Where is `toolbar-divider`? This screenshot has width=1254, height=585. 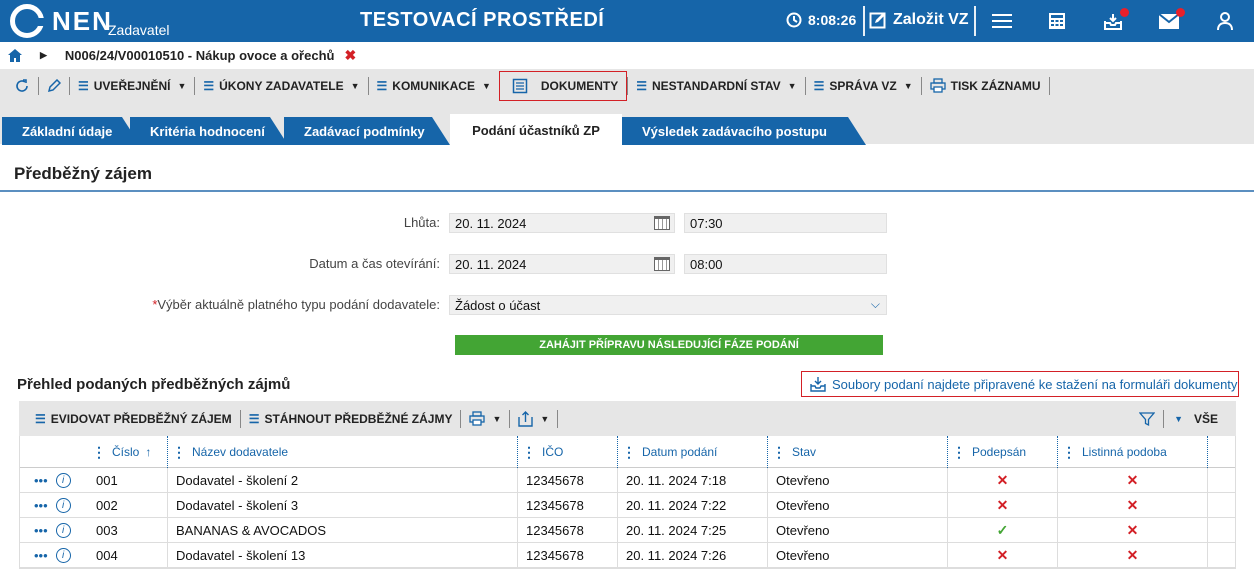
toolbar-divider is located at coordinates (1049, 85).